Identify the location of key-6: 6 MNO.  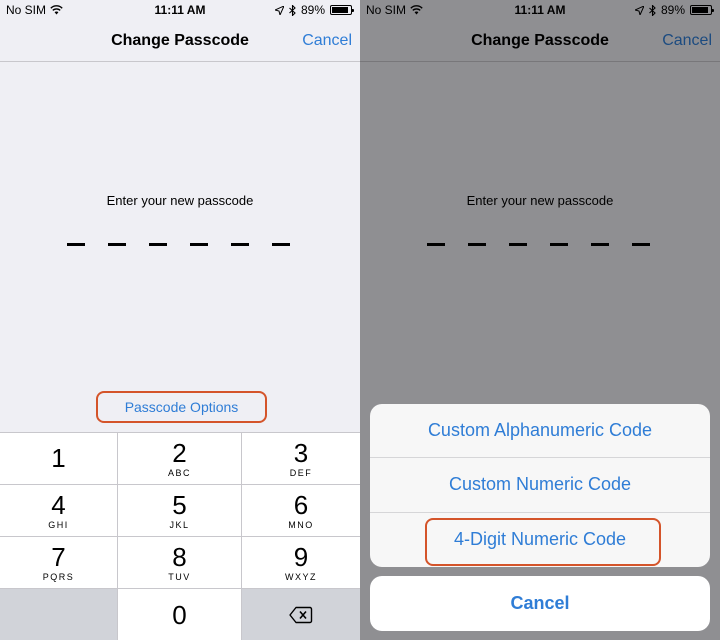
(301, 511).